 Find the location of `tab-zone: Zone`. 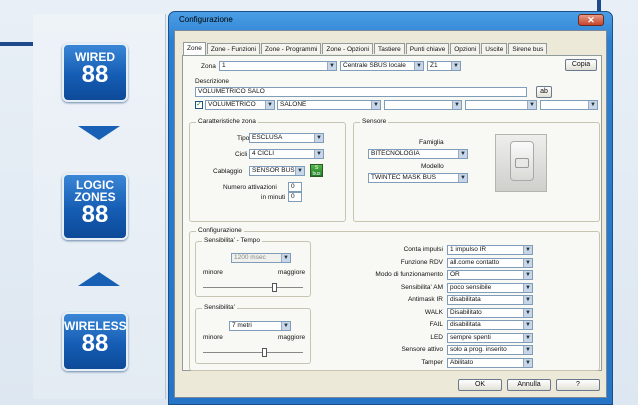

tab-zone: Zone is located at coordinates (194, 48).